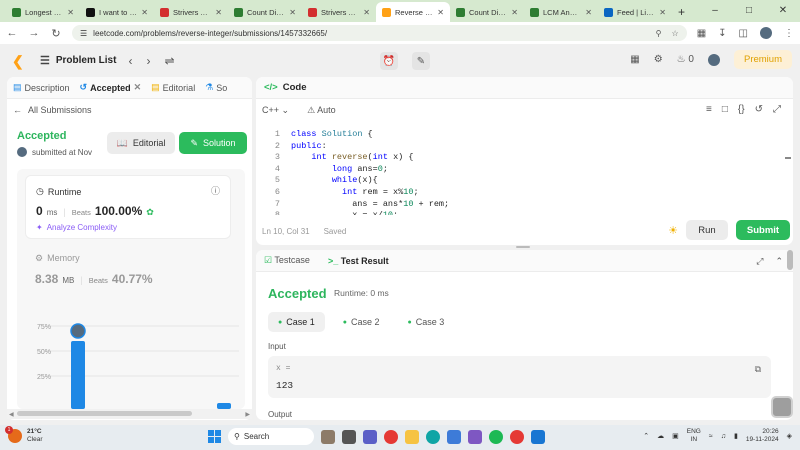 The image size is (800, 450). What do you see at coordinates (111, 87) in the screenshot?
I see `tab-accepted: ↺ Accepted ✕` at bounding box center [111, 87].